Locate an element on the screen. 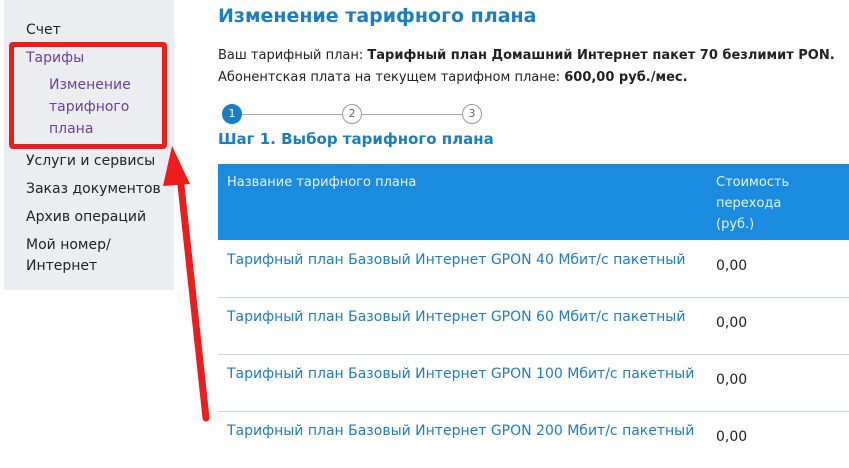  step-1: 1 is located at coordinates (232, 114).